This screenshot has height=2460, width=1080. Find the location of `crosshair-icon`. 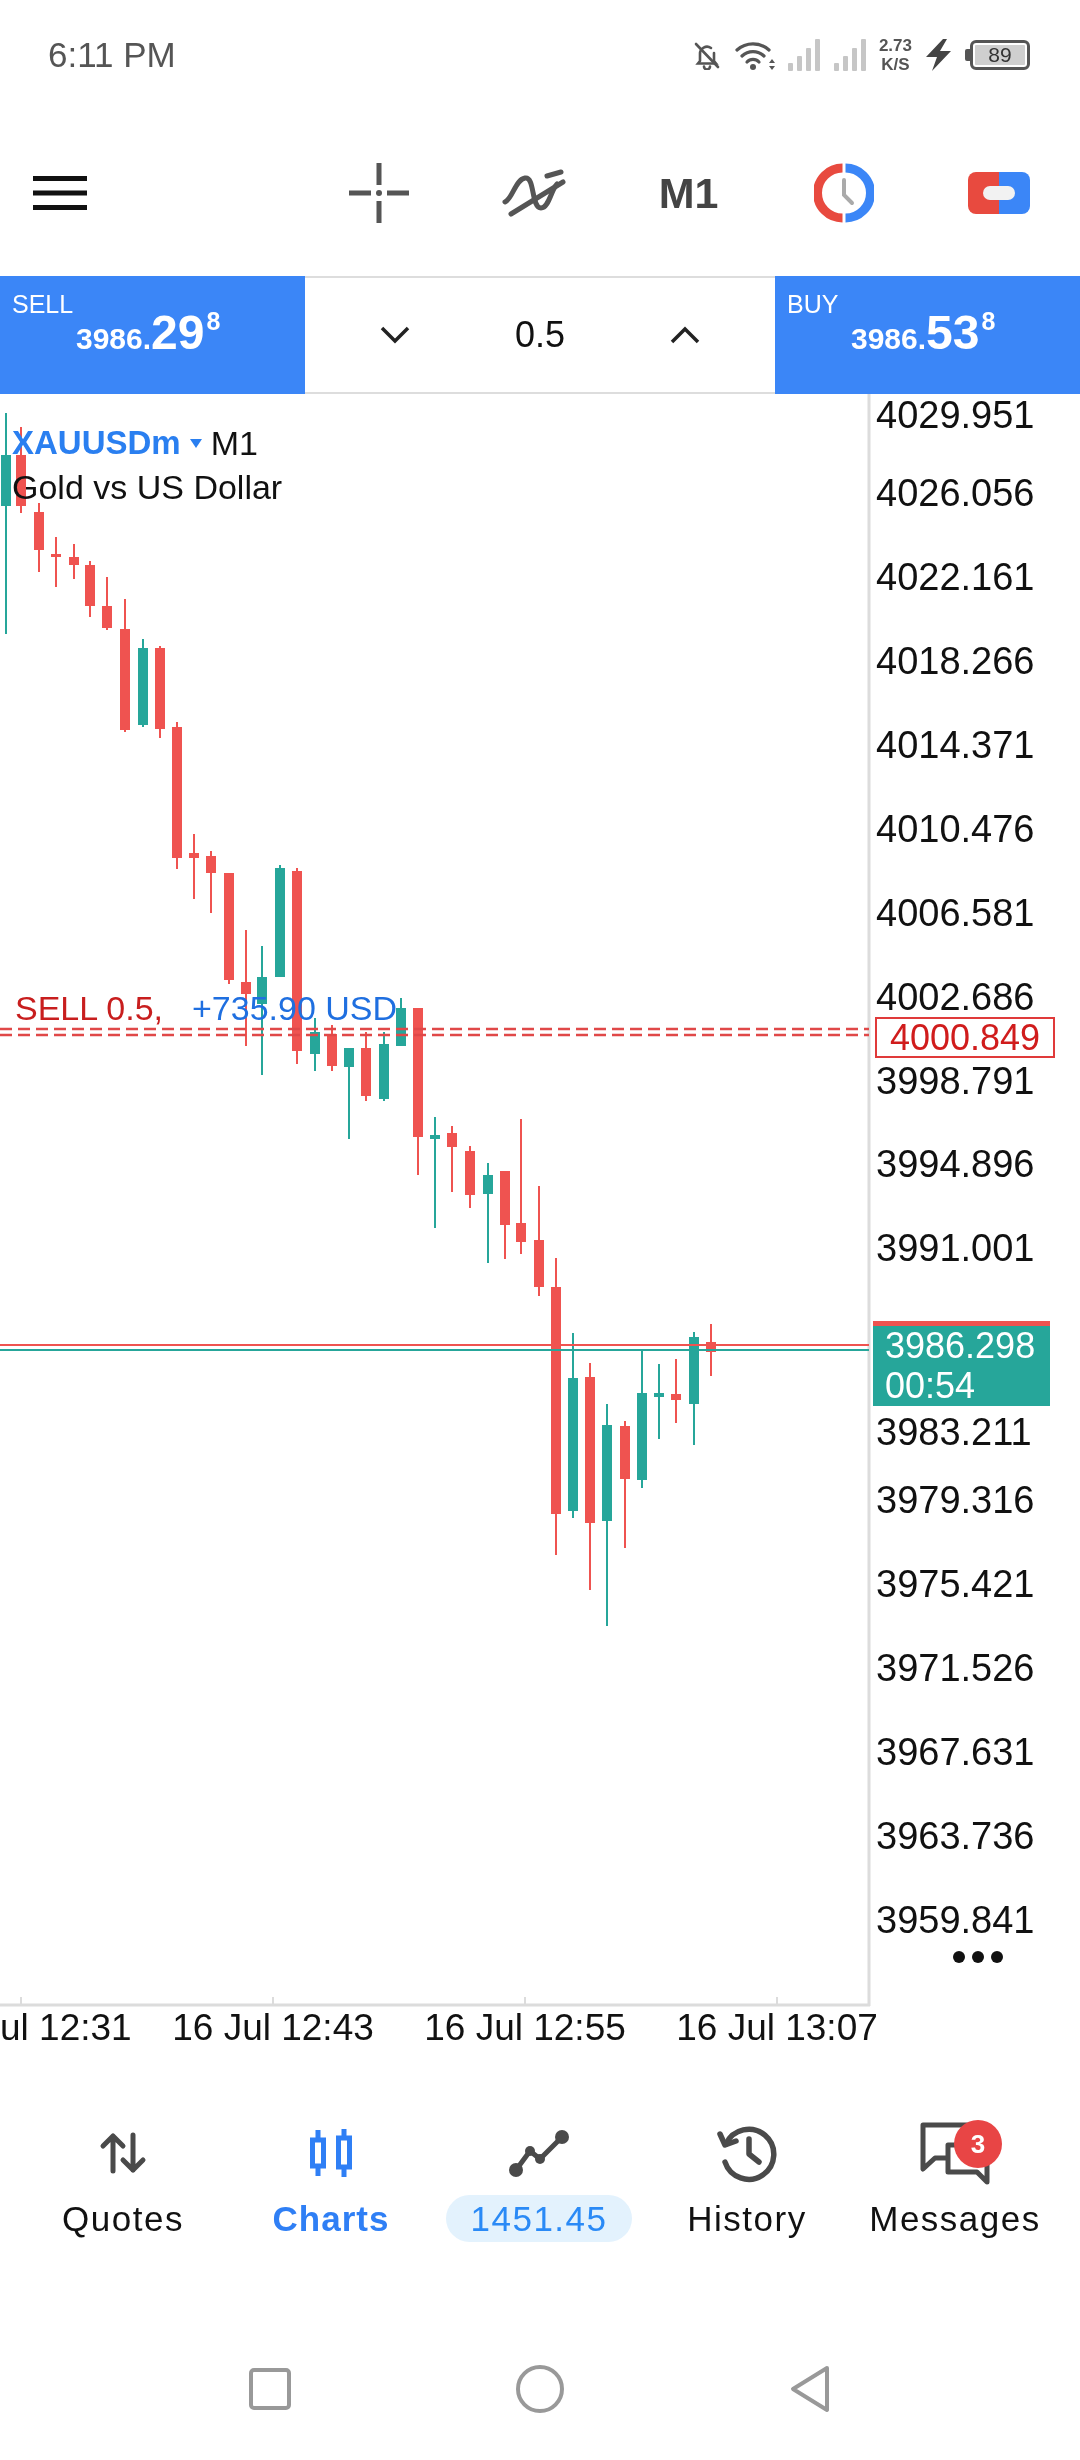

crosshair-icon is located at coordinates (378, 193).